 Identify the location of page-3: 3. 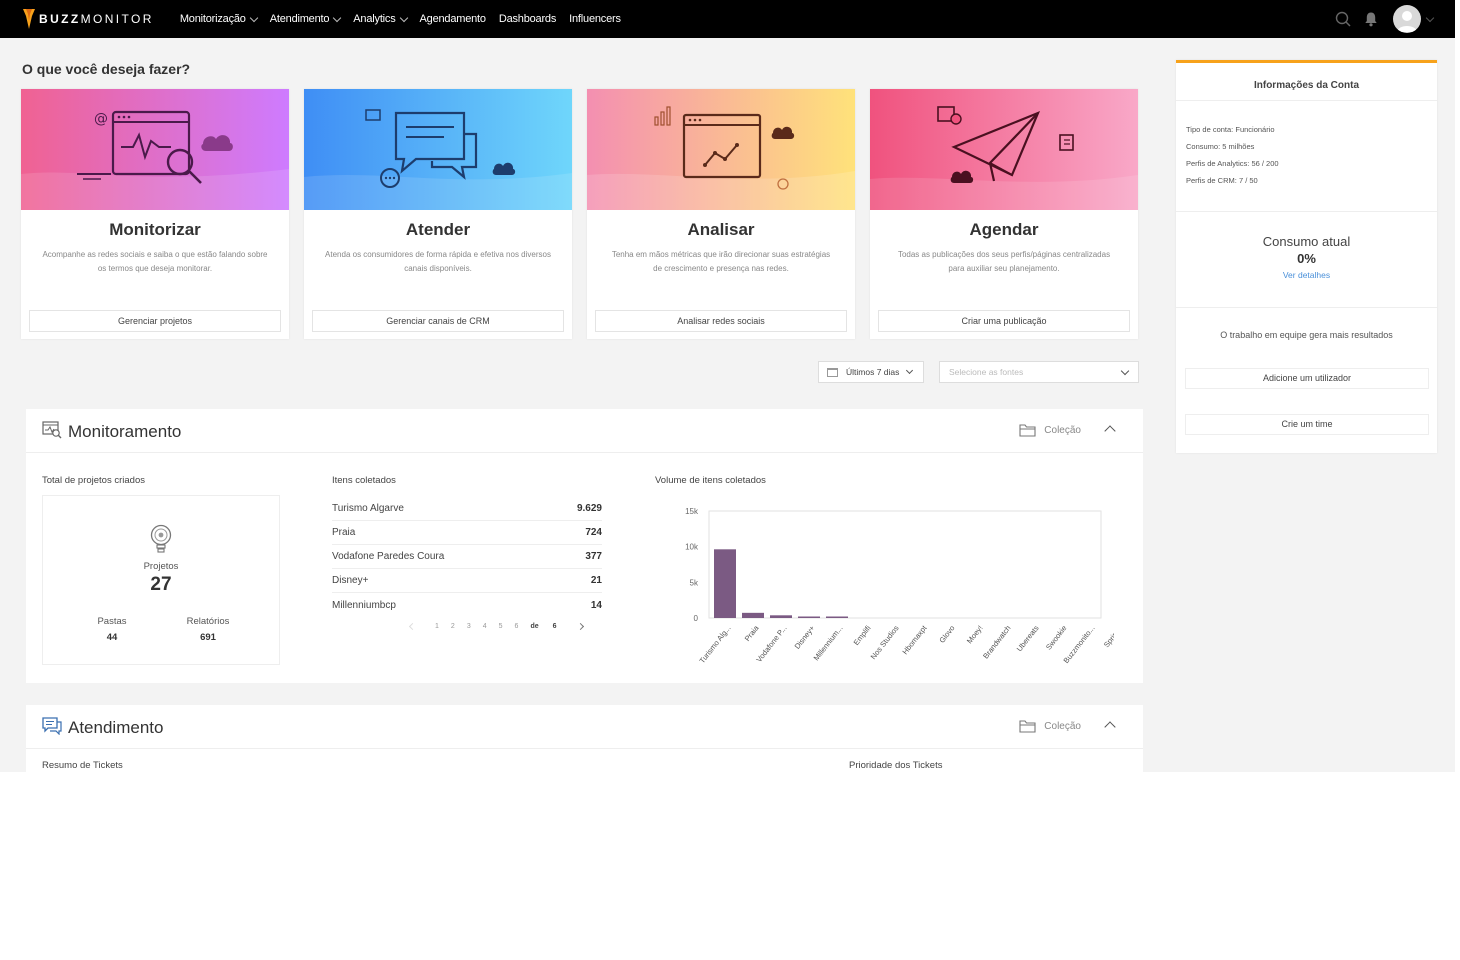
(469, 626).